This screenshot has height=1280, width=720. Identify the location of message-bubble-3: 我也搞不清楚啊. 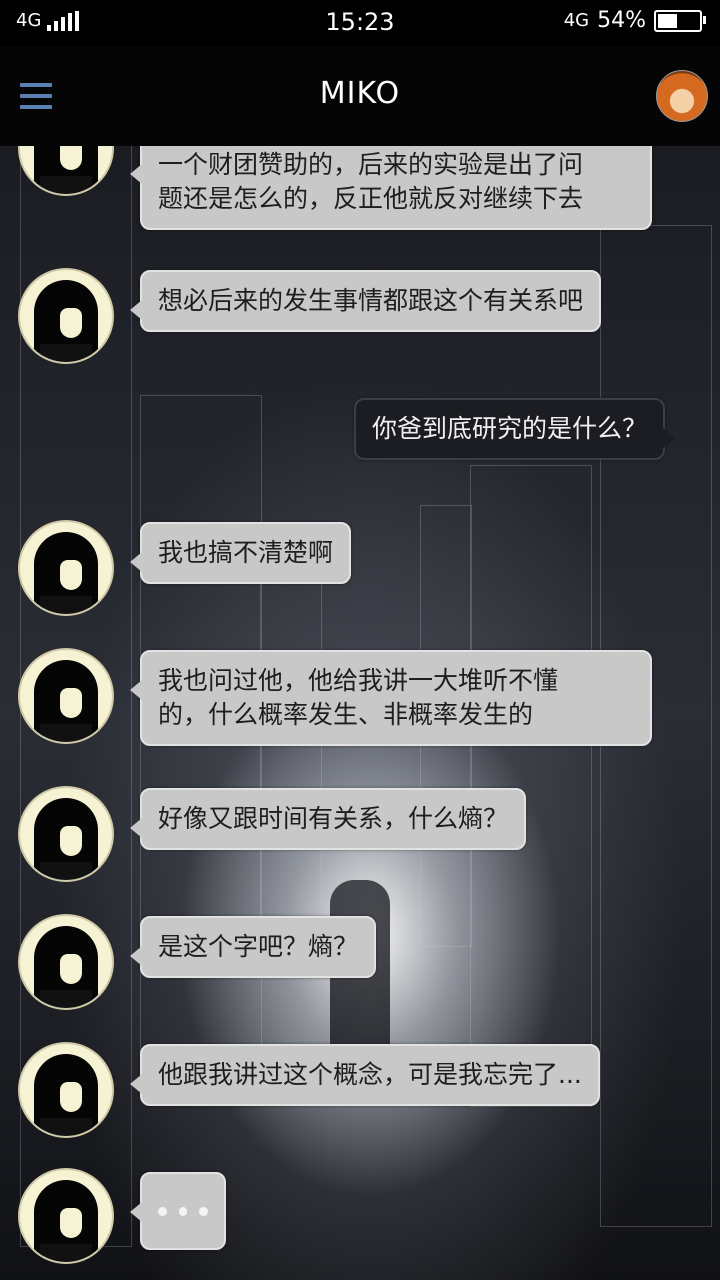
(240, 553).